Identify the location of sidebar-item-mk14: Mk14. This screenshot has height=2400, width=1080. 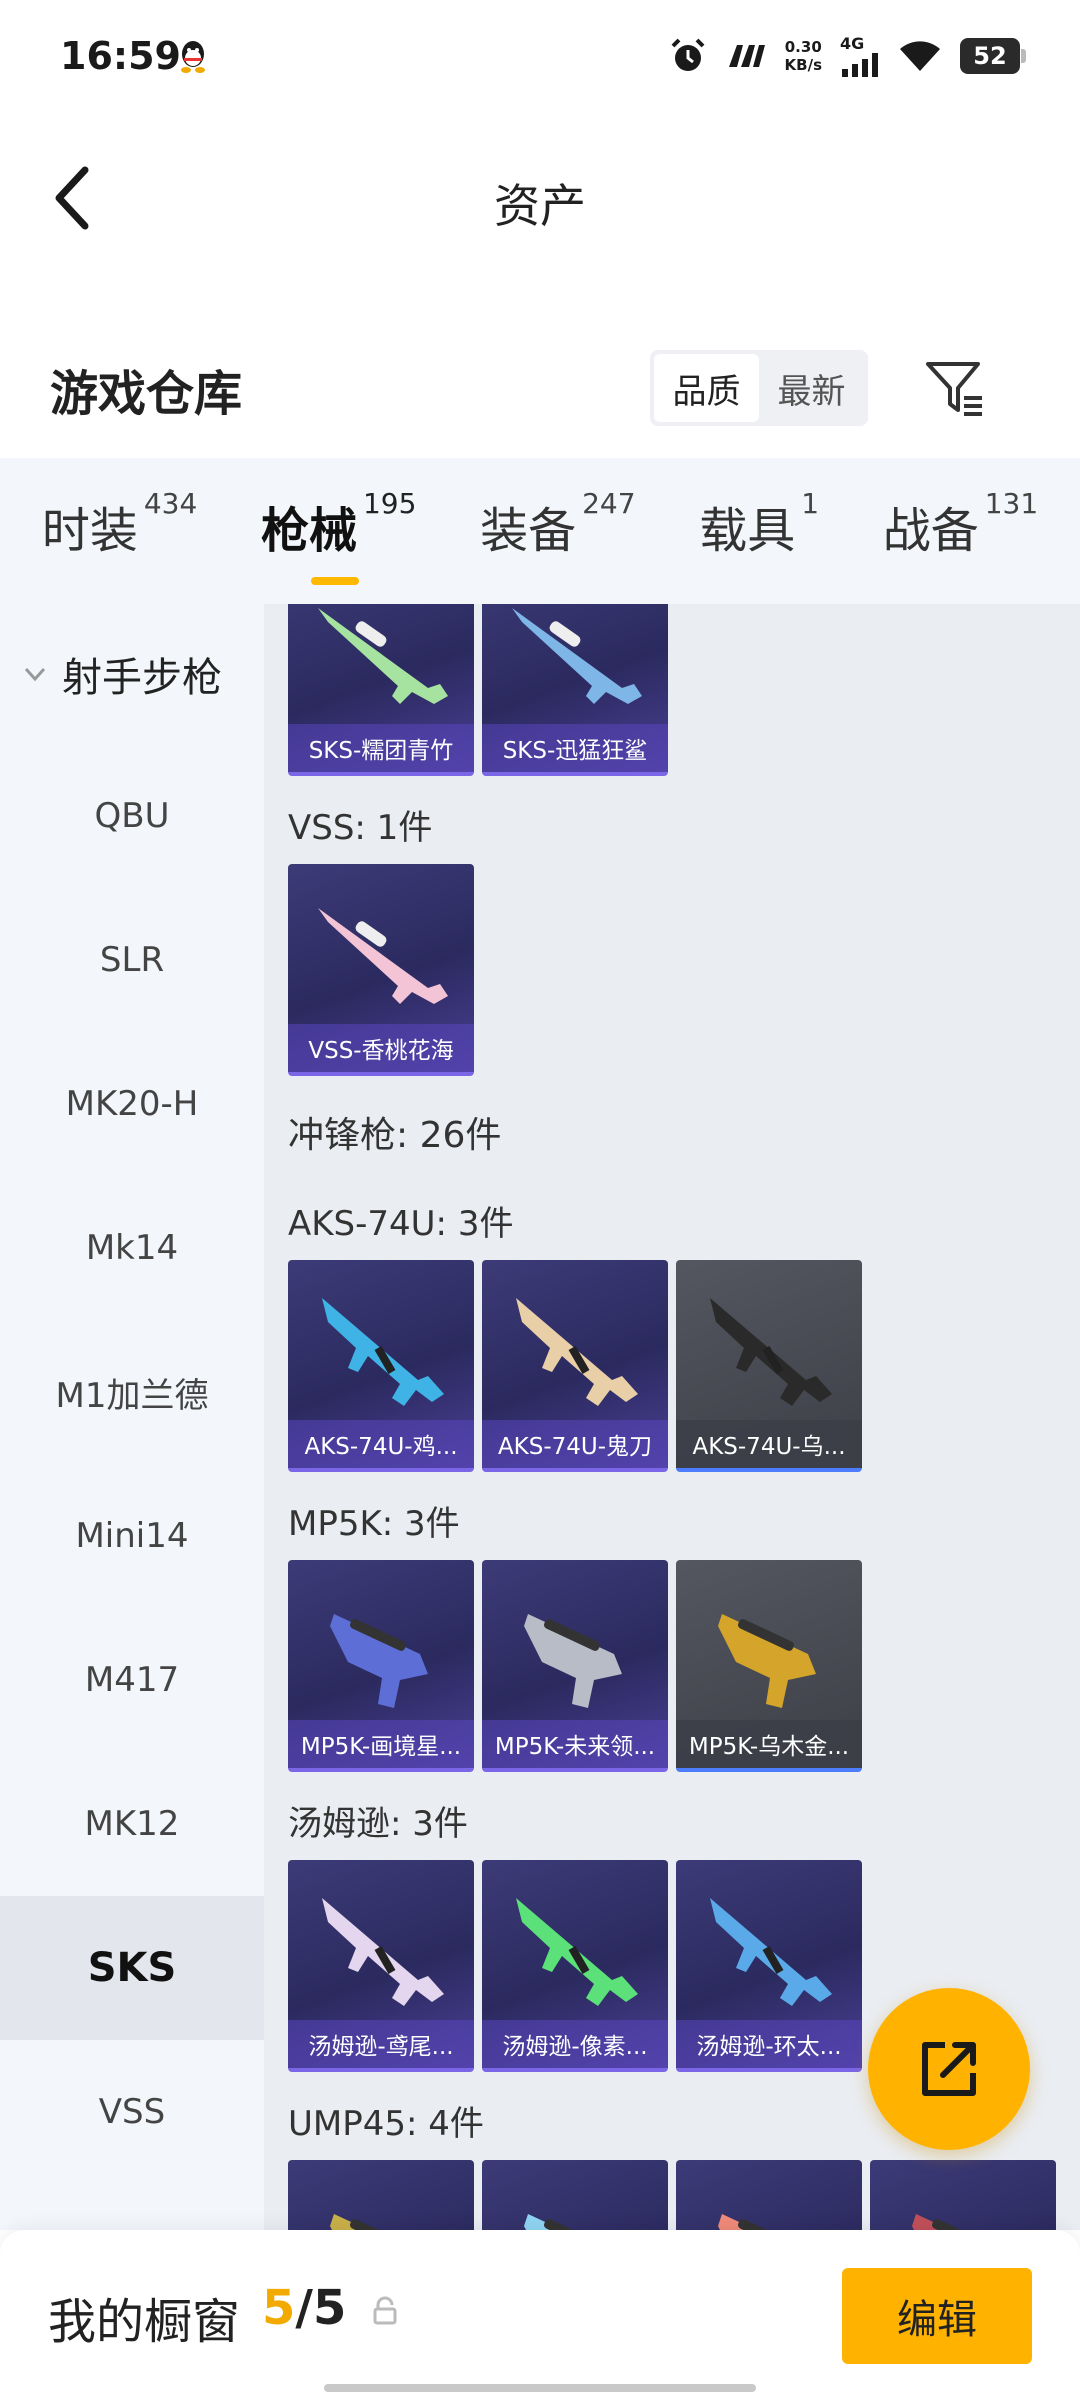
(132, 1248).